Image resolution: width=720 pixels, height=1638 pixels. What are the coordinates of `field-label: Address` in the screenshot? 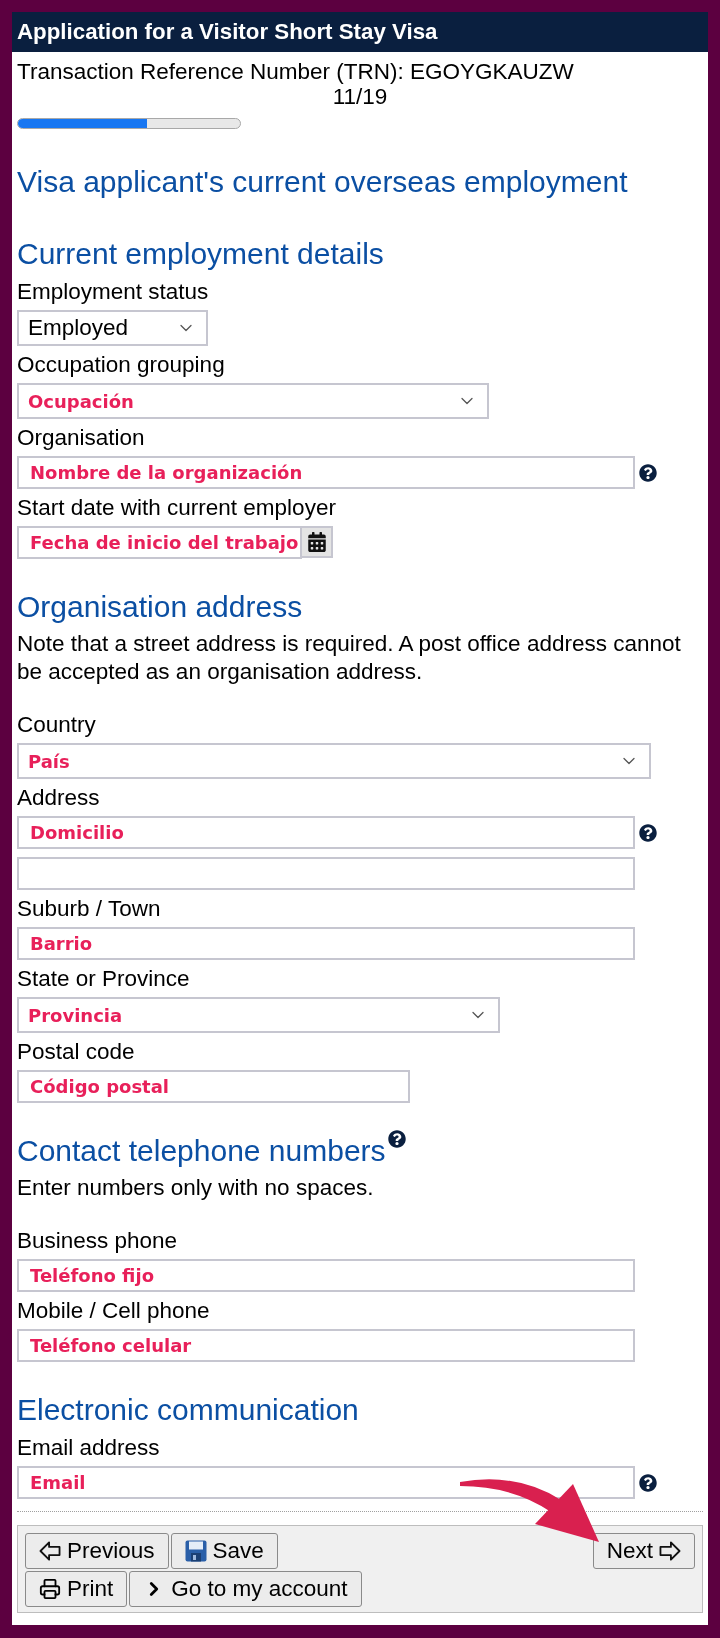 It's located at (59, 798).